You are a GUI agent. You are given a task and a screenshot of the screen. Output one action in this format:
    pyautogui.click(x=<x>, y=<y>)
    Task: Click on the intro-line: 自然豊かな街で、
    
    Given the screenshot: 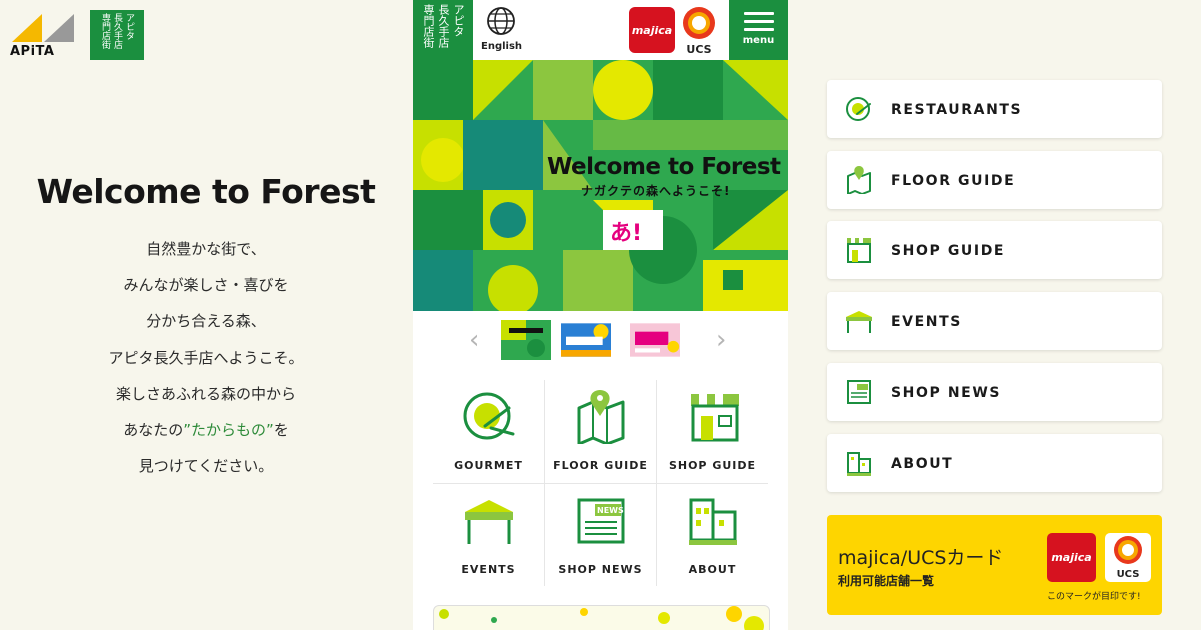 What is the action you would take?
    pyautogui.click(x=206, y=249)
    